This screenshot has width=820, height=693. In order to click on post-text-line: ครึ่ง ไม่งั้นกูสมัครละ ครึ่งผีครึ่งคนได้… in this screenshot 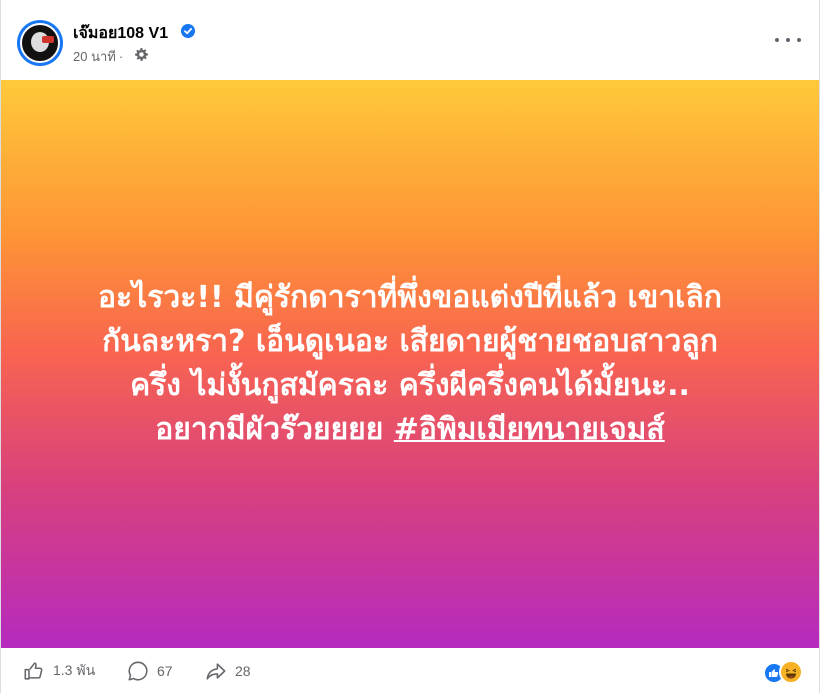, I will do `click(410, 385)`.